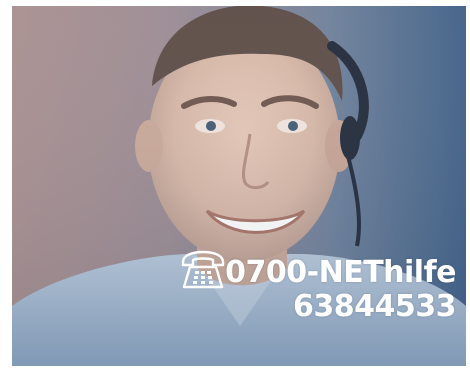 The image size is (470, 374). What do you see at coordinates (375, 306) in the screenshot?
I see `hotline-digits: 63844533` at bounding box center [375, 306].